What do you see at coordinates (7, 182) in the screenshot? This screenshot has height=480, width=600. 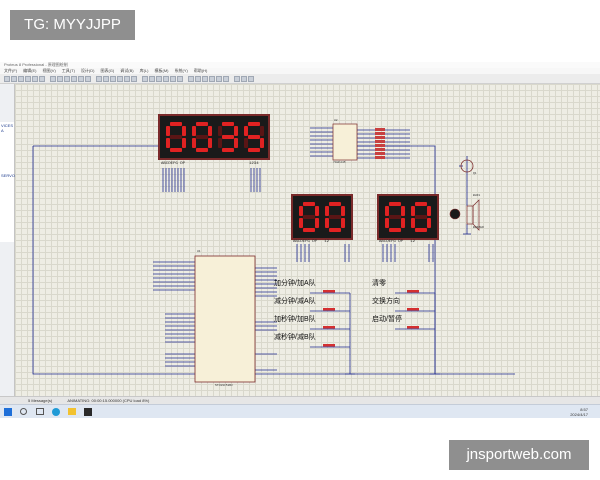 I see `devices-panel: VICES A SERVO` at bounding box center [7, 182].